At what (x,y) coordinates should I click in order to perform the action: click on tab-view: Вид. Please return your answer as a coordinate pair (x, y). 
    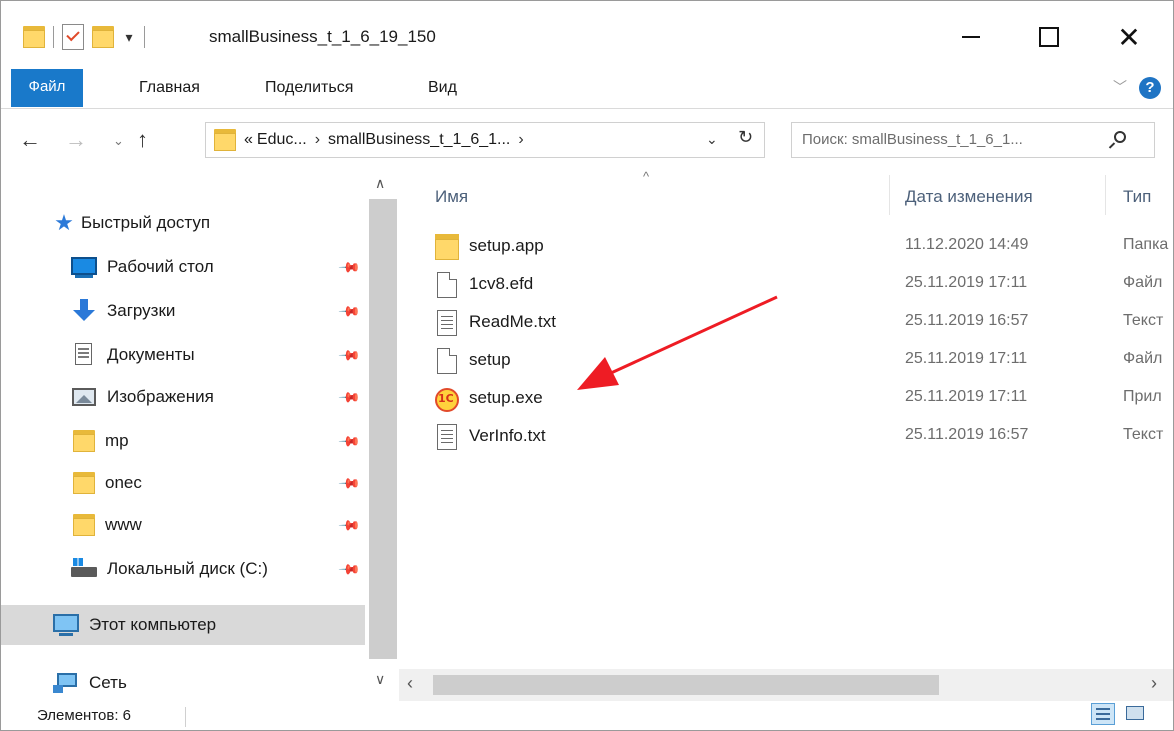
    Looking at the image, I should click on (442, 88).